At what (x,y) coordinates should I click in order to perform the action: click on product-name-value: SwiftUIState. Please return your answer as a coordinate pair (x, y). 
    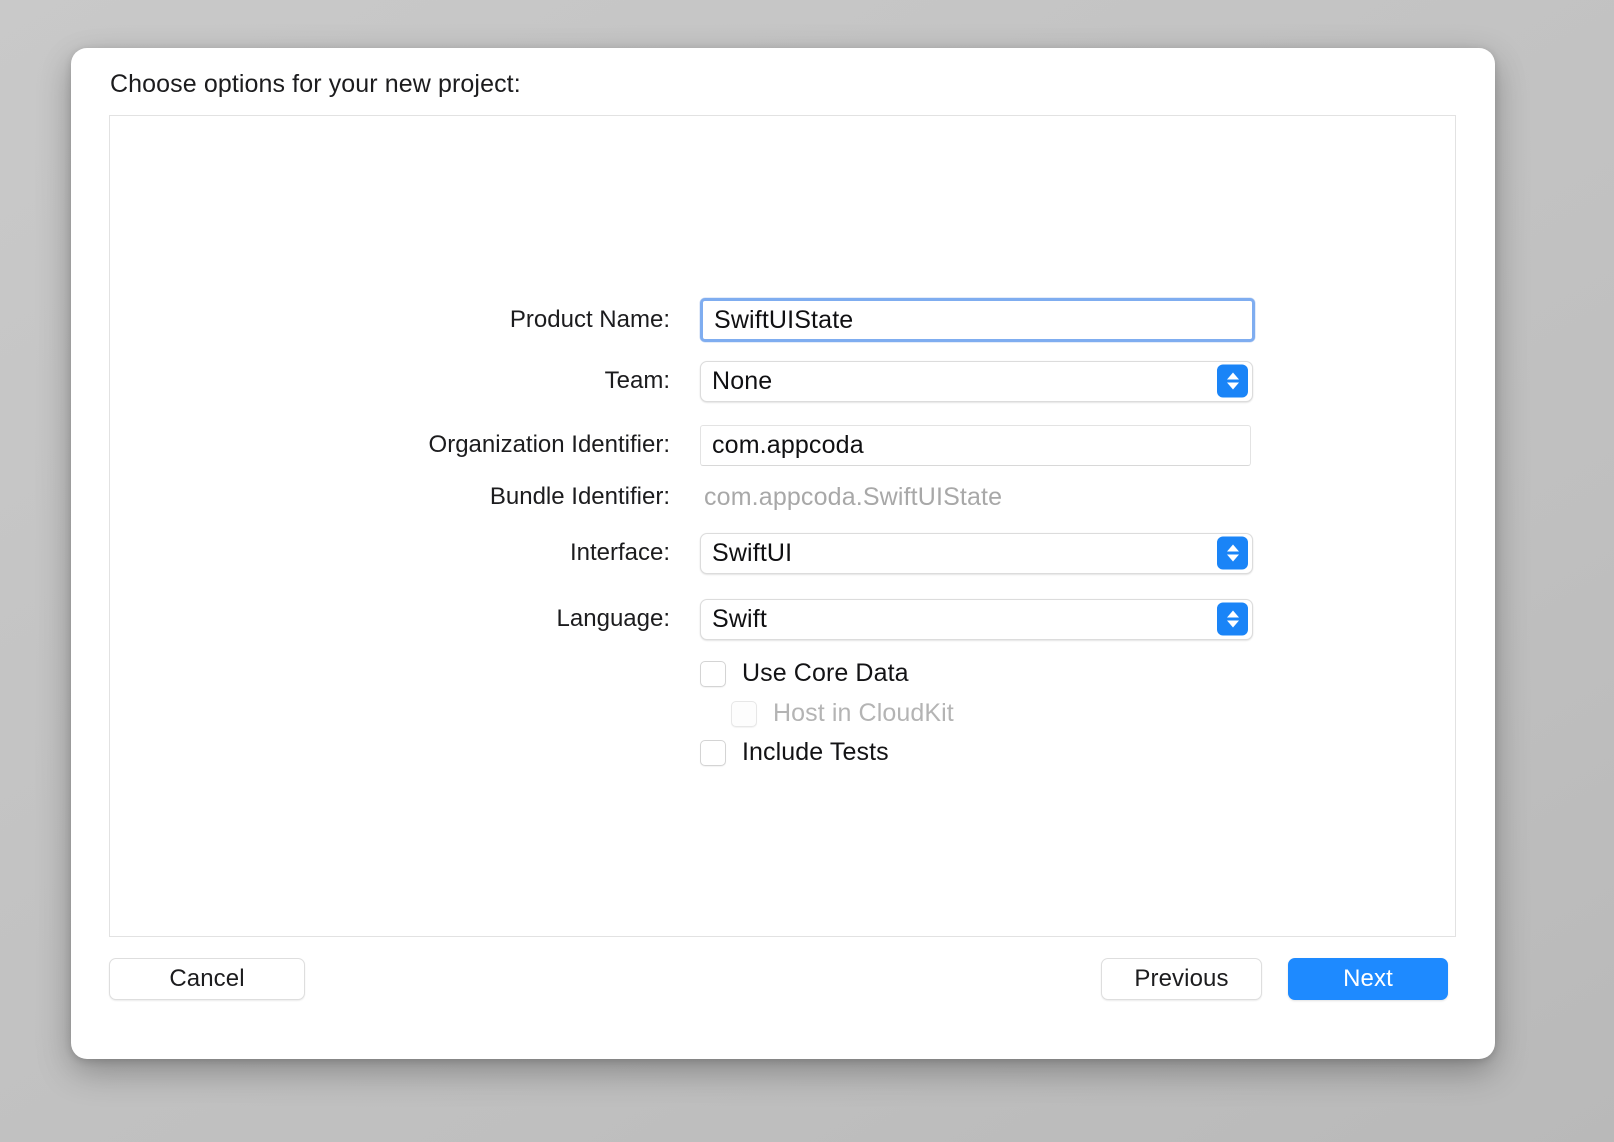
    Looking at the image, I should click on (784, 319).